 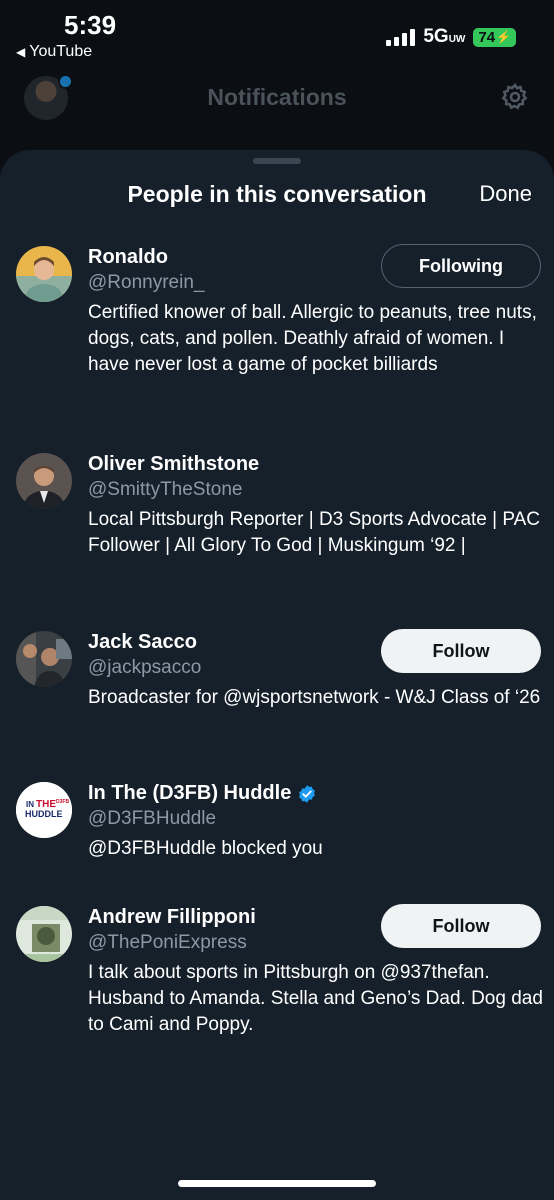 I want to click on user-name: Jack Sacco, so click(x=142, y=642).